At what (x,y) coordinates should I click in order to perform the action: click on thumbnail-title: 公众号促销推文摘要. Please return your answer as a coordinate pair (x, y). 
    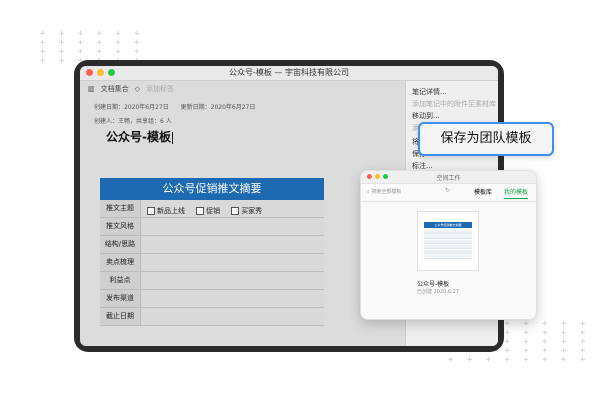
    Looking at the image, I should click on (448, 225).